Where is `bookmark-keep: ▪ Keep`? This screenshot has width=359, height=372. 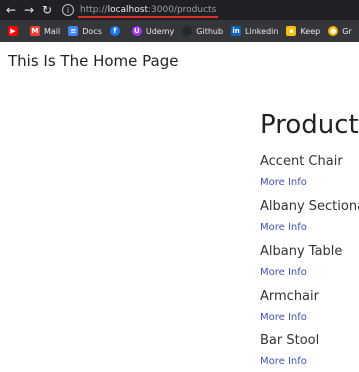 bookmark-keep: ▪ Keep is located at coordinates (303, 31).